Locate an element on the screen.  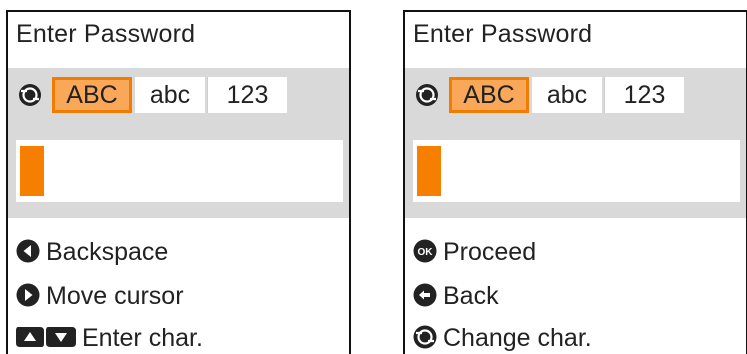
change-char-icon is located at coordinates (425, 337).